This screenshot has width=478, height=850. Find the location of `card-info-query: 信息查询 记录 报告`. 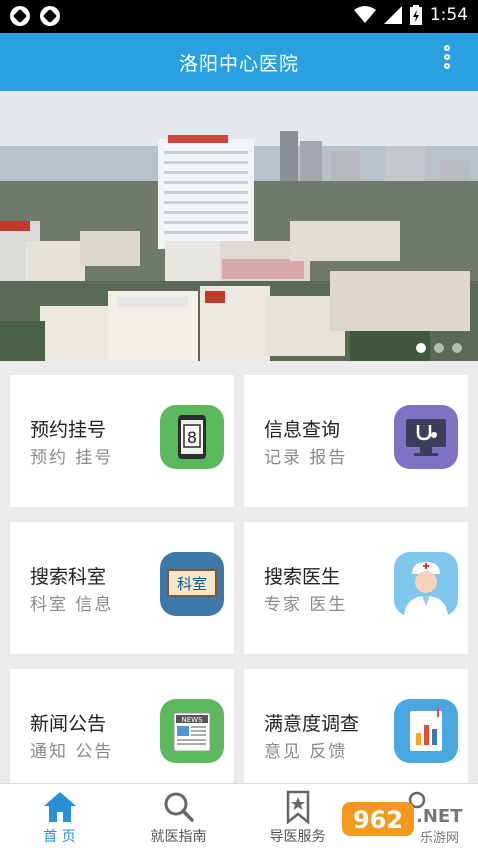

card-info-query: 信息查询 记录 报告 is located at coordinates (356, 441).